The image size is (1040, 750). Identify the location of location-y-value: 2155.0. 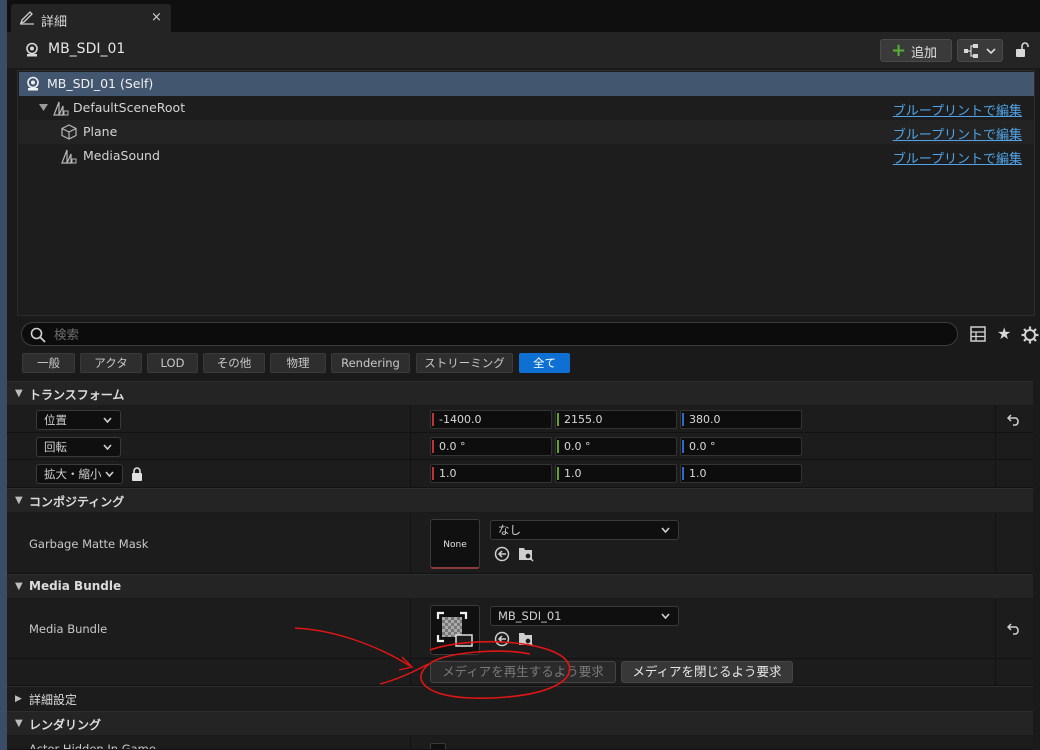
(583, 419).